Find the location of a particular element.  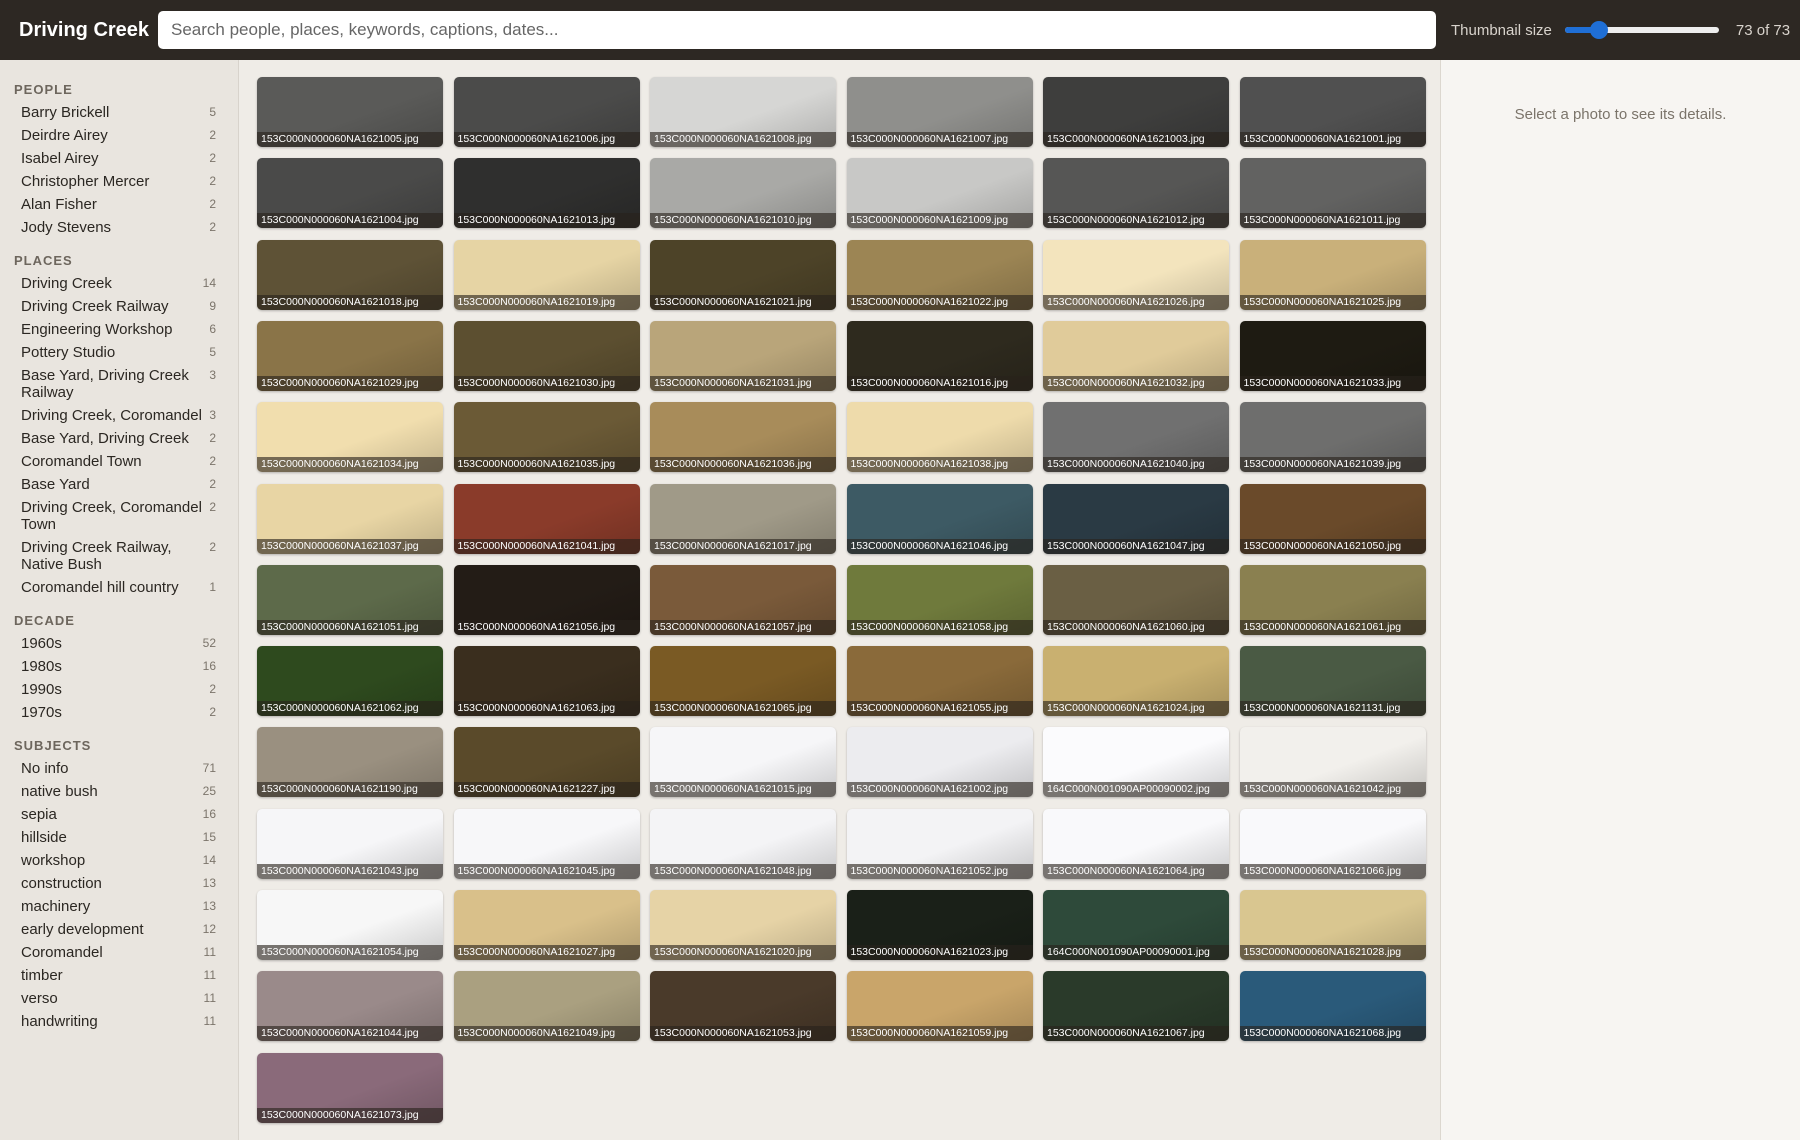

photo-thumbnail: 153C000N000060NA1621025.jpg is located at coordinates (1332, 274).